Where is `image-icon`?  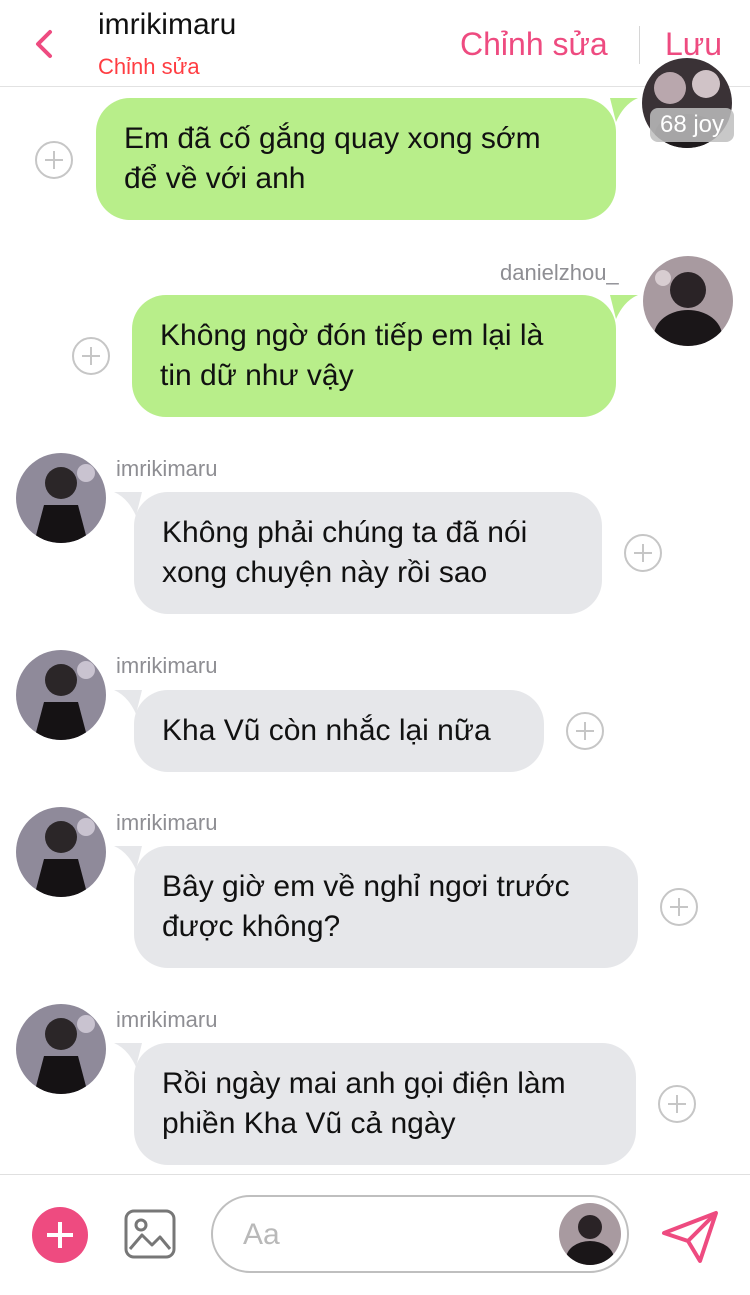 image-icon is located at coordinates (150, 1234).